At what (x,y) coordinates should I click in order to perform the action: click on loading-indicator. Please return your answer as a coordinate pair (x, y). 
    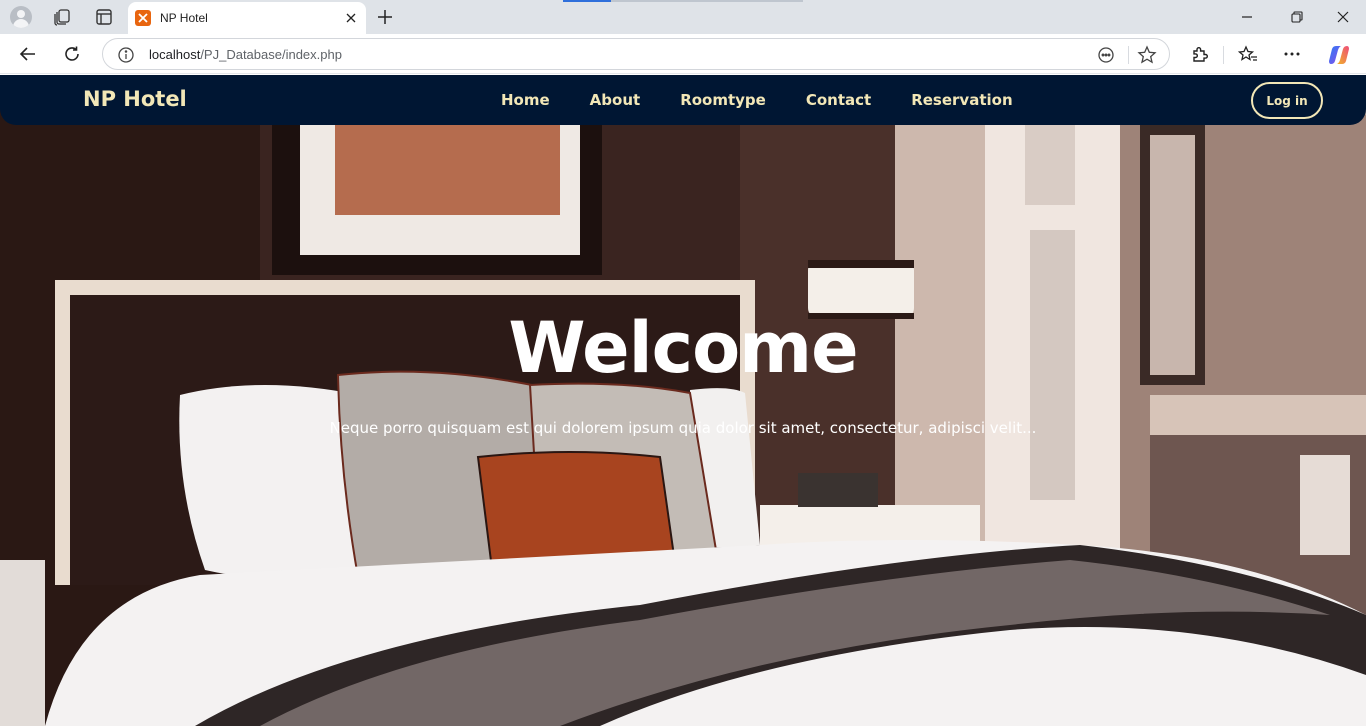
    Looking at the image, I should click on (587, 1).